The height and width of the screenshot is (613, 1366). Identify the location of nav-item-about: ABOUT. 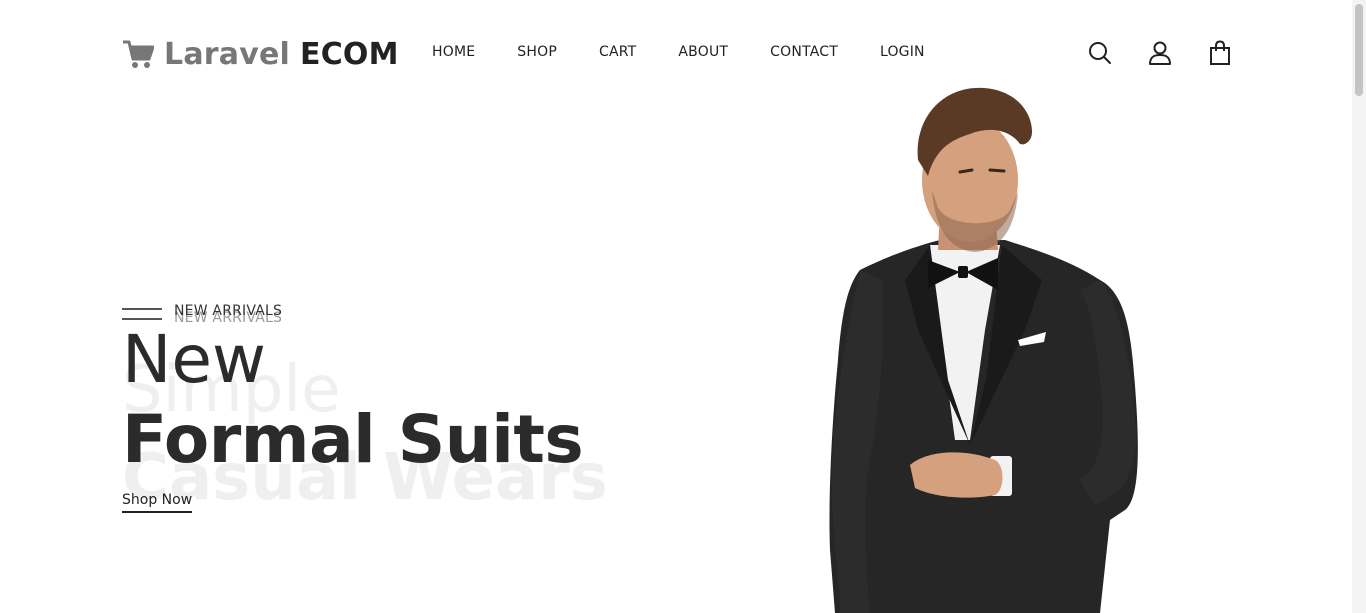
(703, 52).